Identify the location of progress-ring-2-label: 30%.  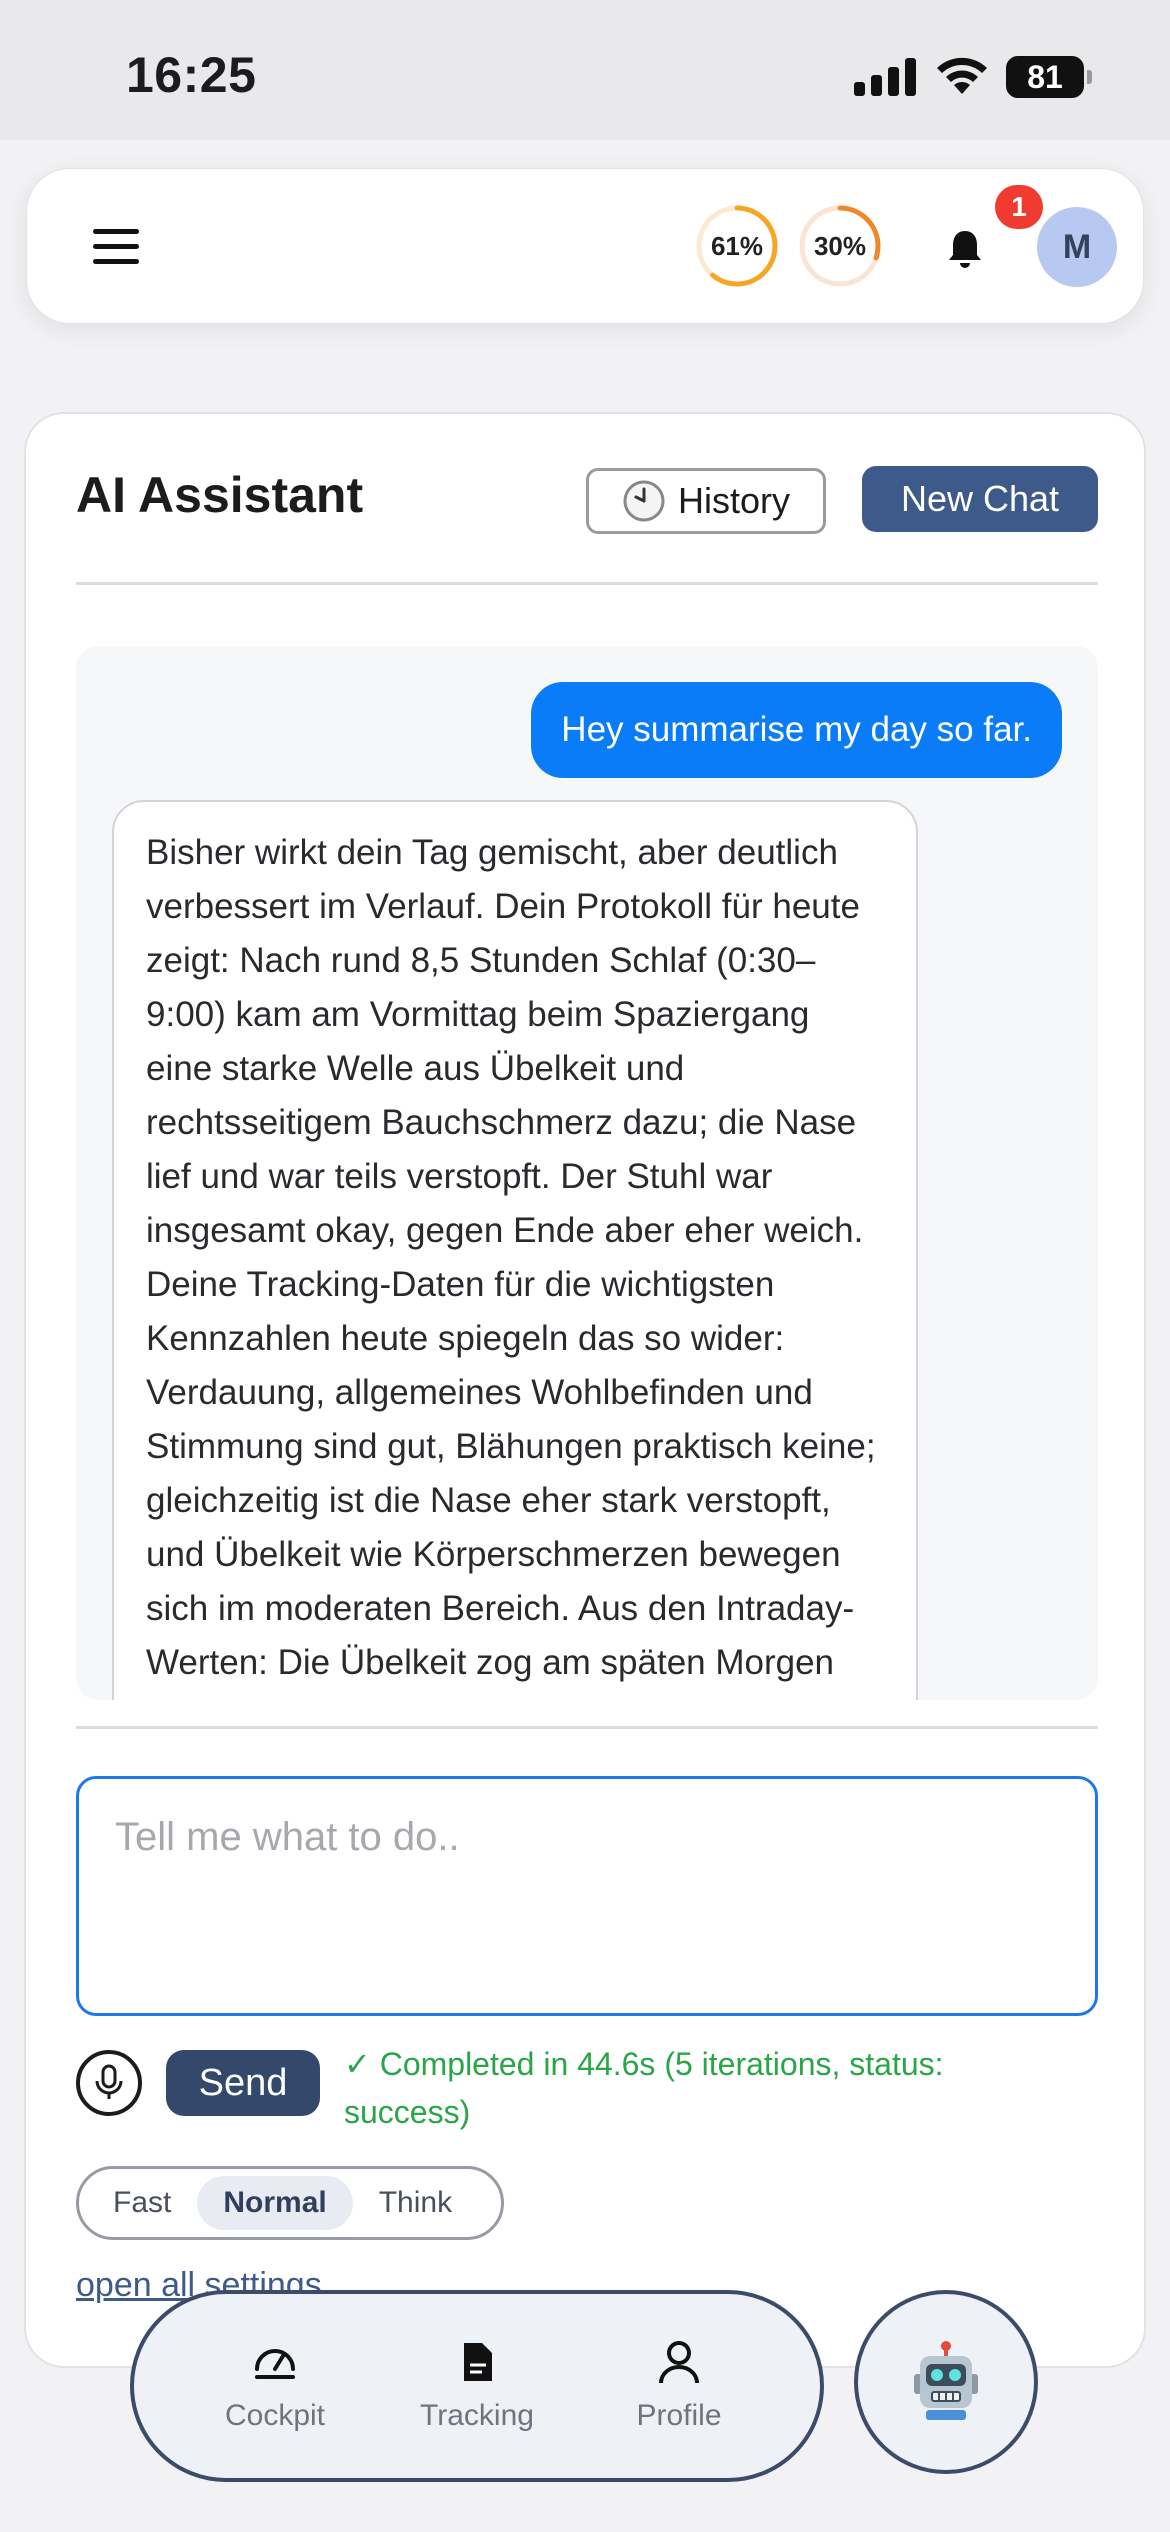
(840, 246).